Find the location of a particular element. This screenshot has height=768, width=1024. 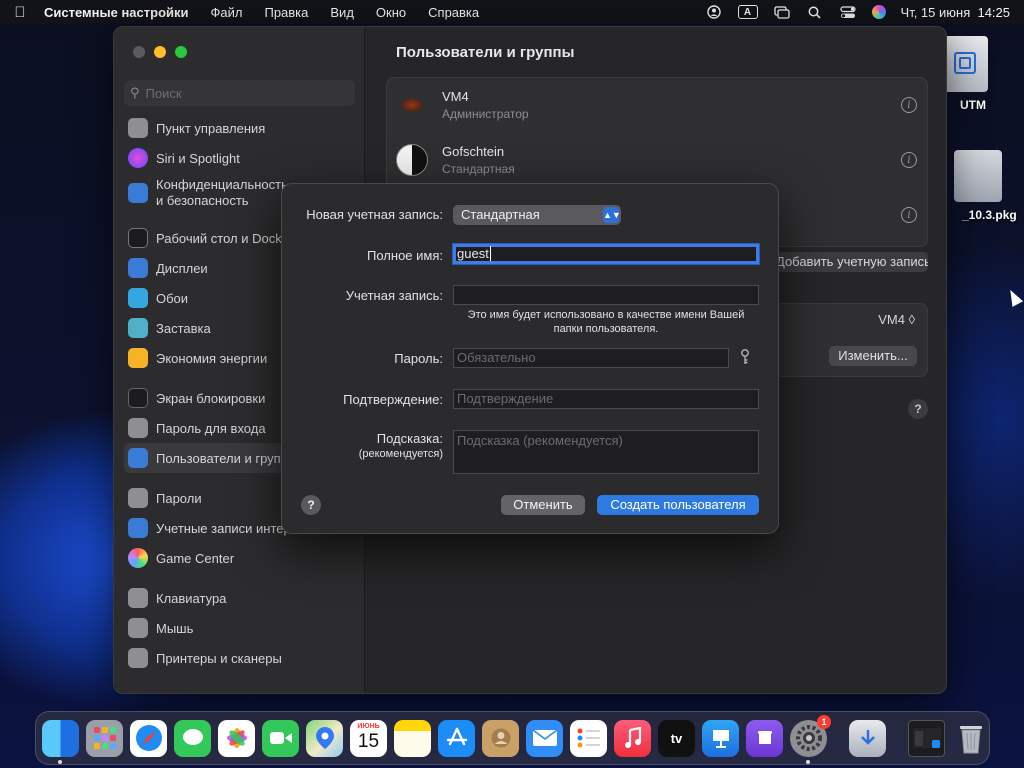

disk-image-icon is located at coordinates (966, 64).